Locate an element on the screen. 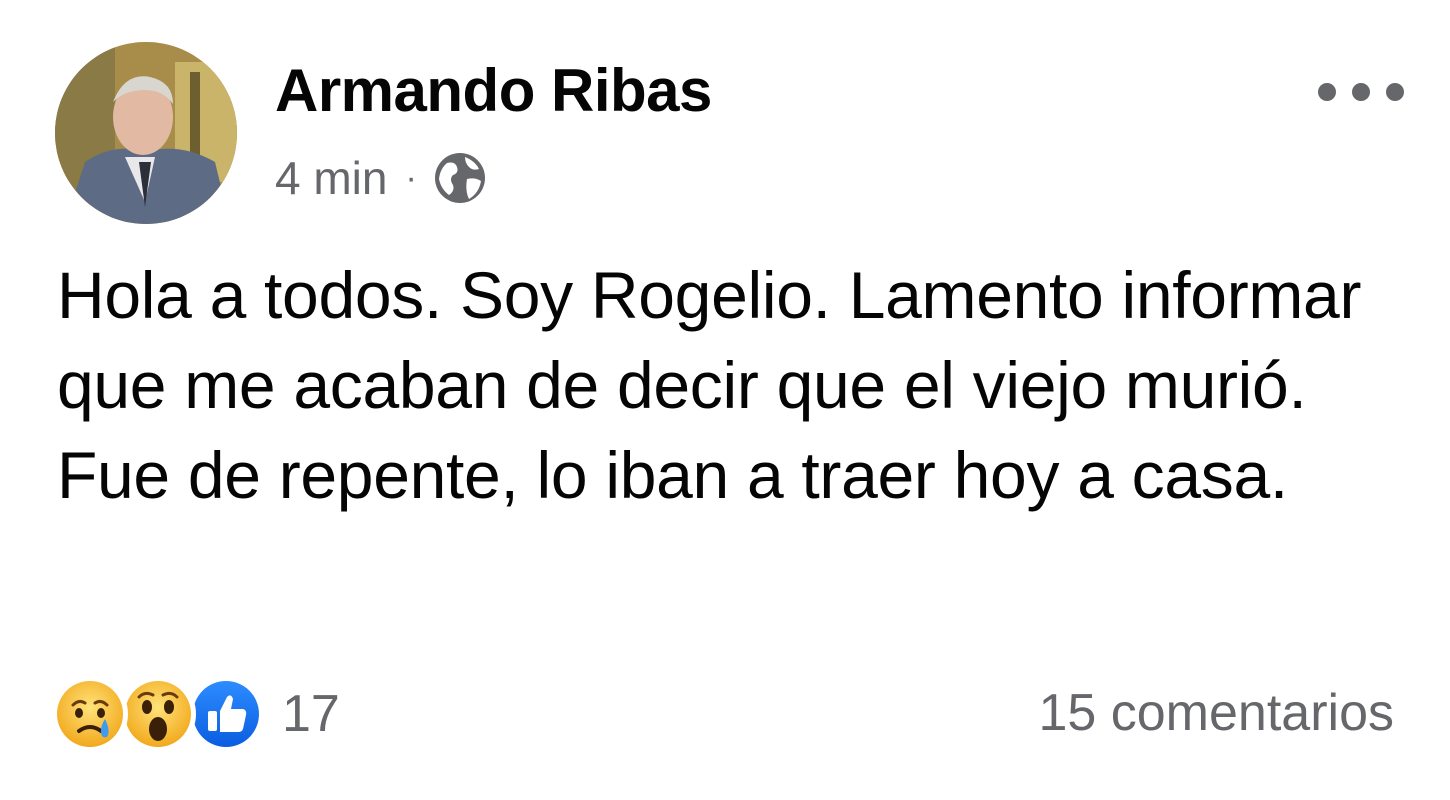 This screenshot has height=800, width=1450. comments-count-link: 15 comentarios is located at coordinates (1216, 713).